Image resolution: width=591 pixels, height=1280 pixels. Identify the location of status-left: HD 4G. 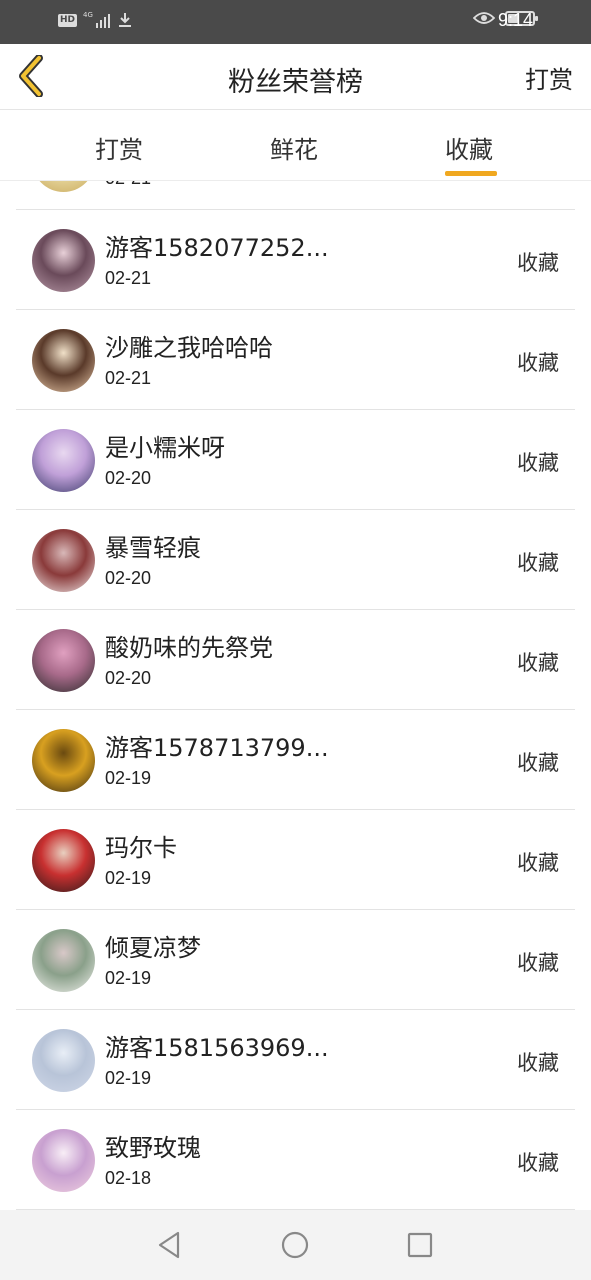
(96, 20).